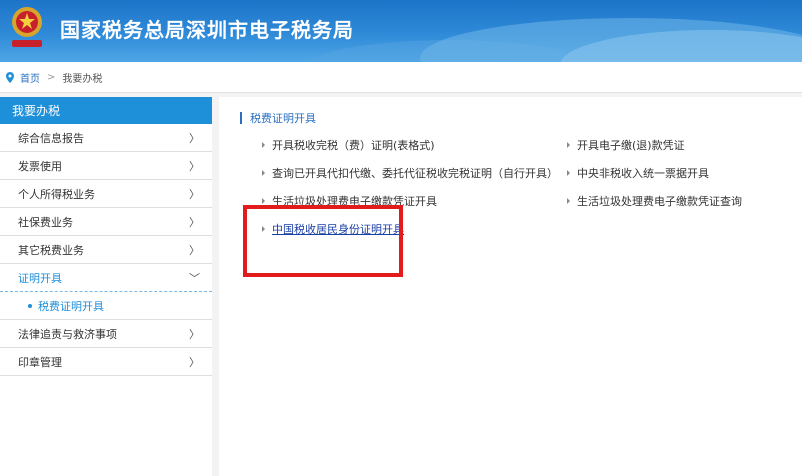 This screenshot has height=476, width=802. What do you see at coordinates (45, 222) in the screenshot?
I see `sidebar-item-label: 社保费业务` at bounding box center [45, 222].